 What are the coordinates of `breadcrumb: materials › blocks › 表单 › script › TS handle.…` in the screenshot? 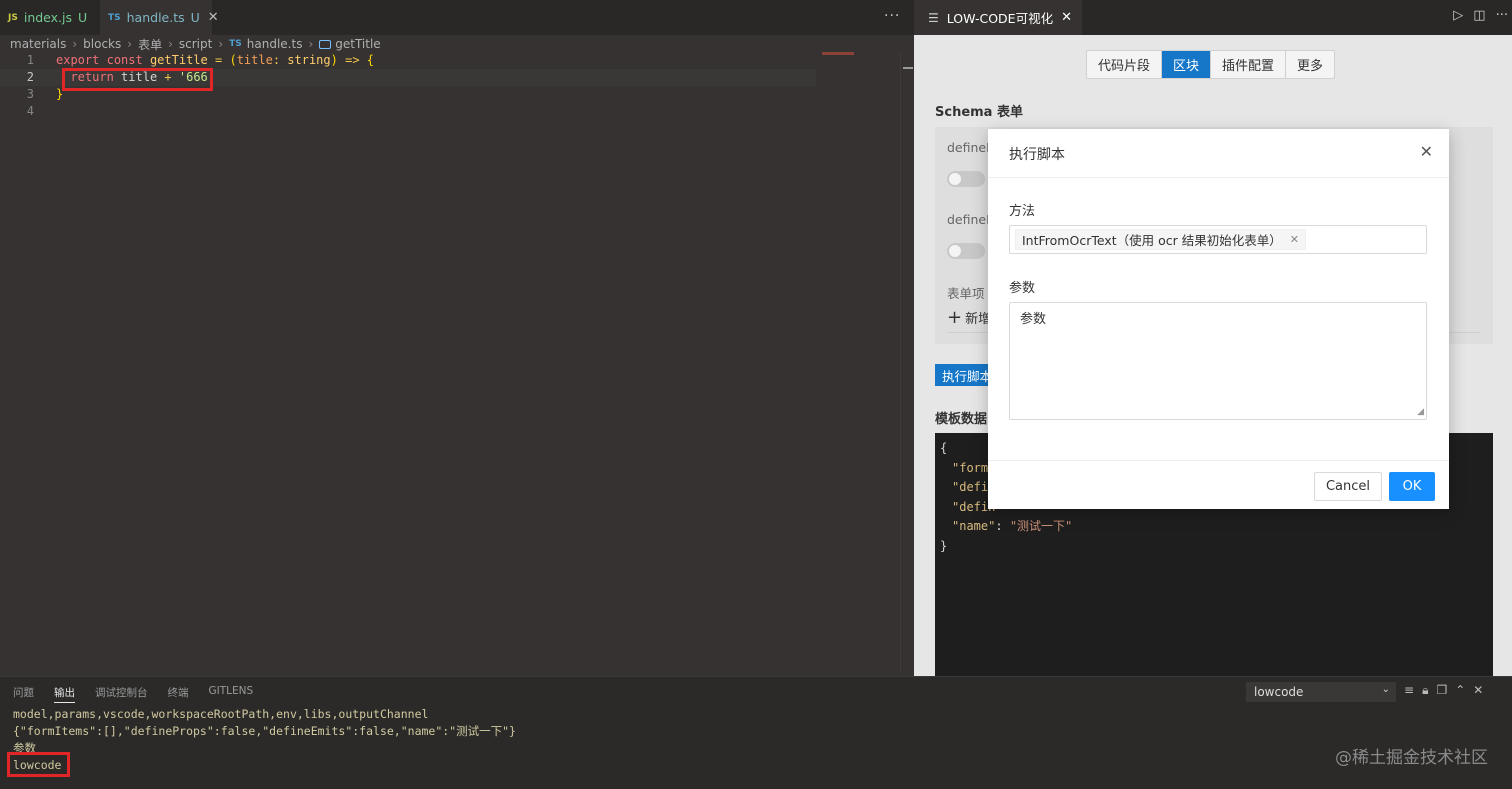 It's located at (195, 44).